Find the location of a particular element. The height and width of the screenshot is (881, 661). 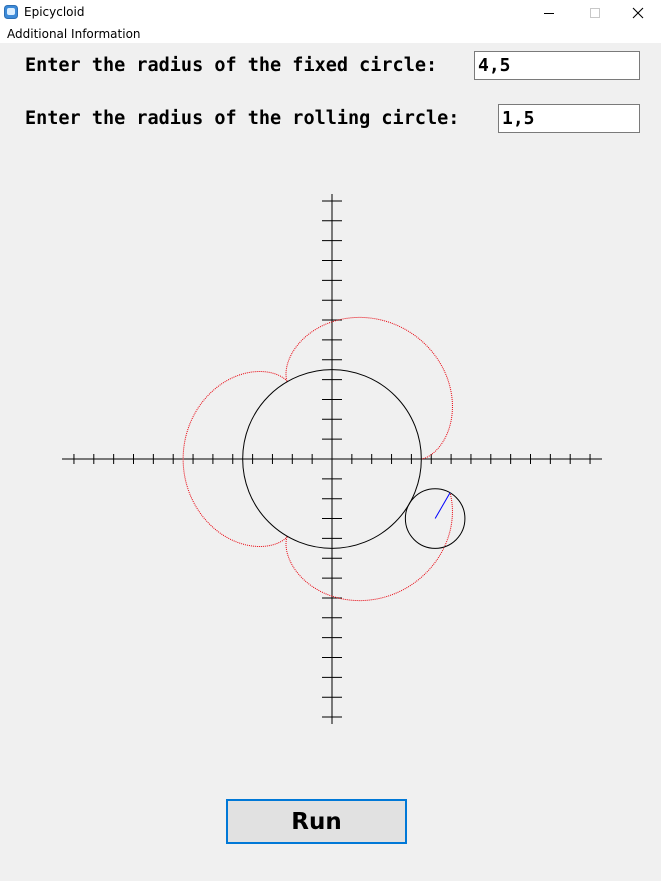

rolling-radius-line is located at coordinates (442, 505).